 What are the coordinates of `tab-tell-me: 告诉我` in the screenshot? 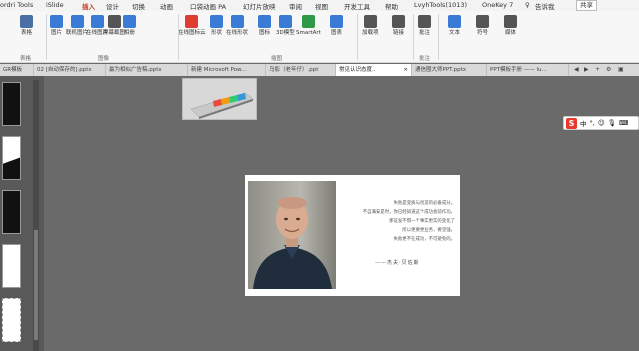 It's located at (545, 6).